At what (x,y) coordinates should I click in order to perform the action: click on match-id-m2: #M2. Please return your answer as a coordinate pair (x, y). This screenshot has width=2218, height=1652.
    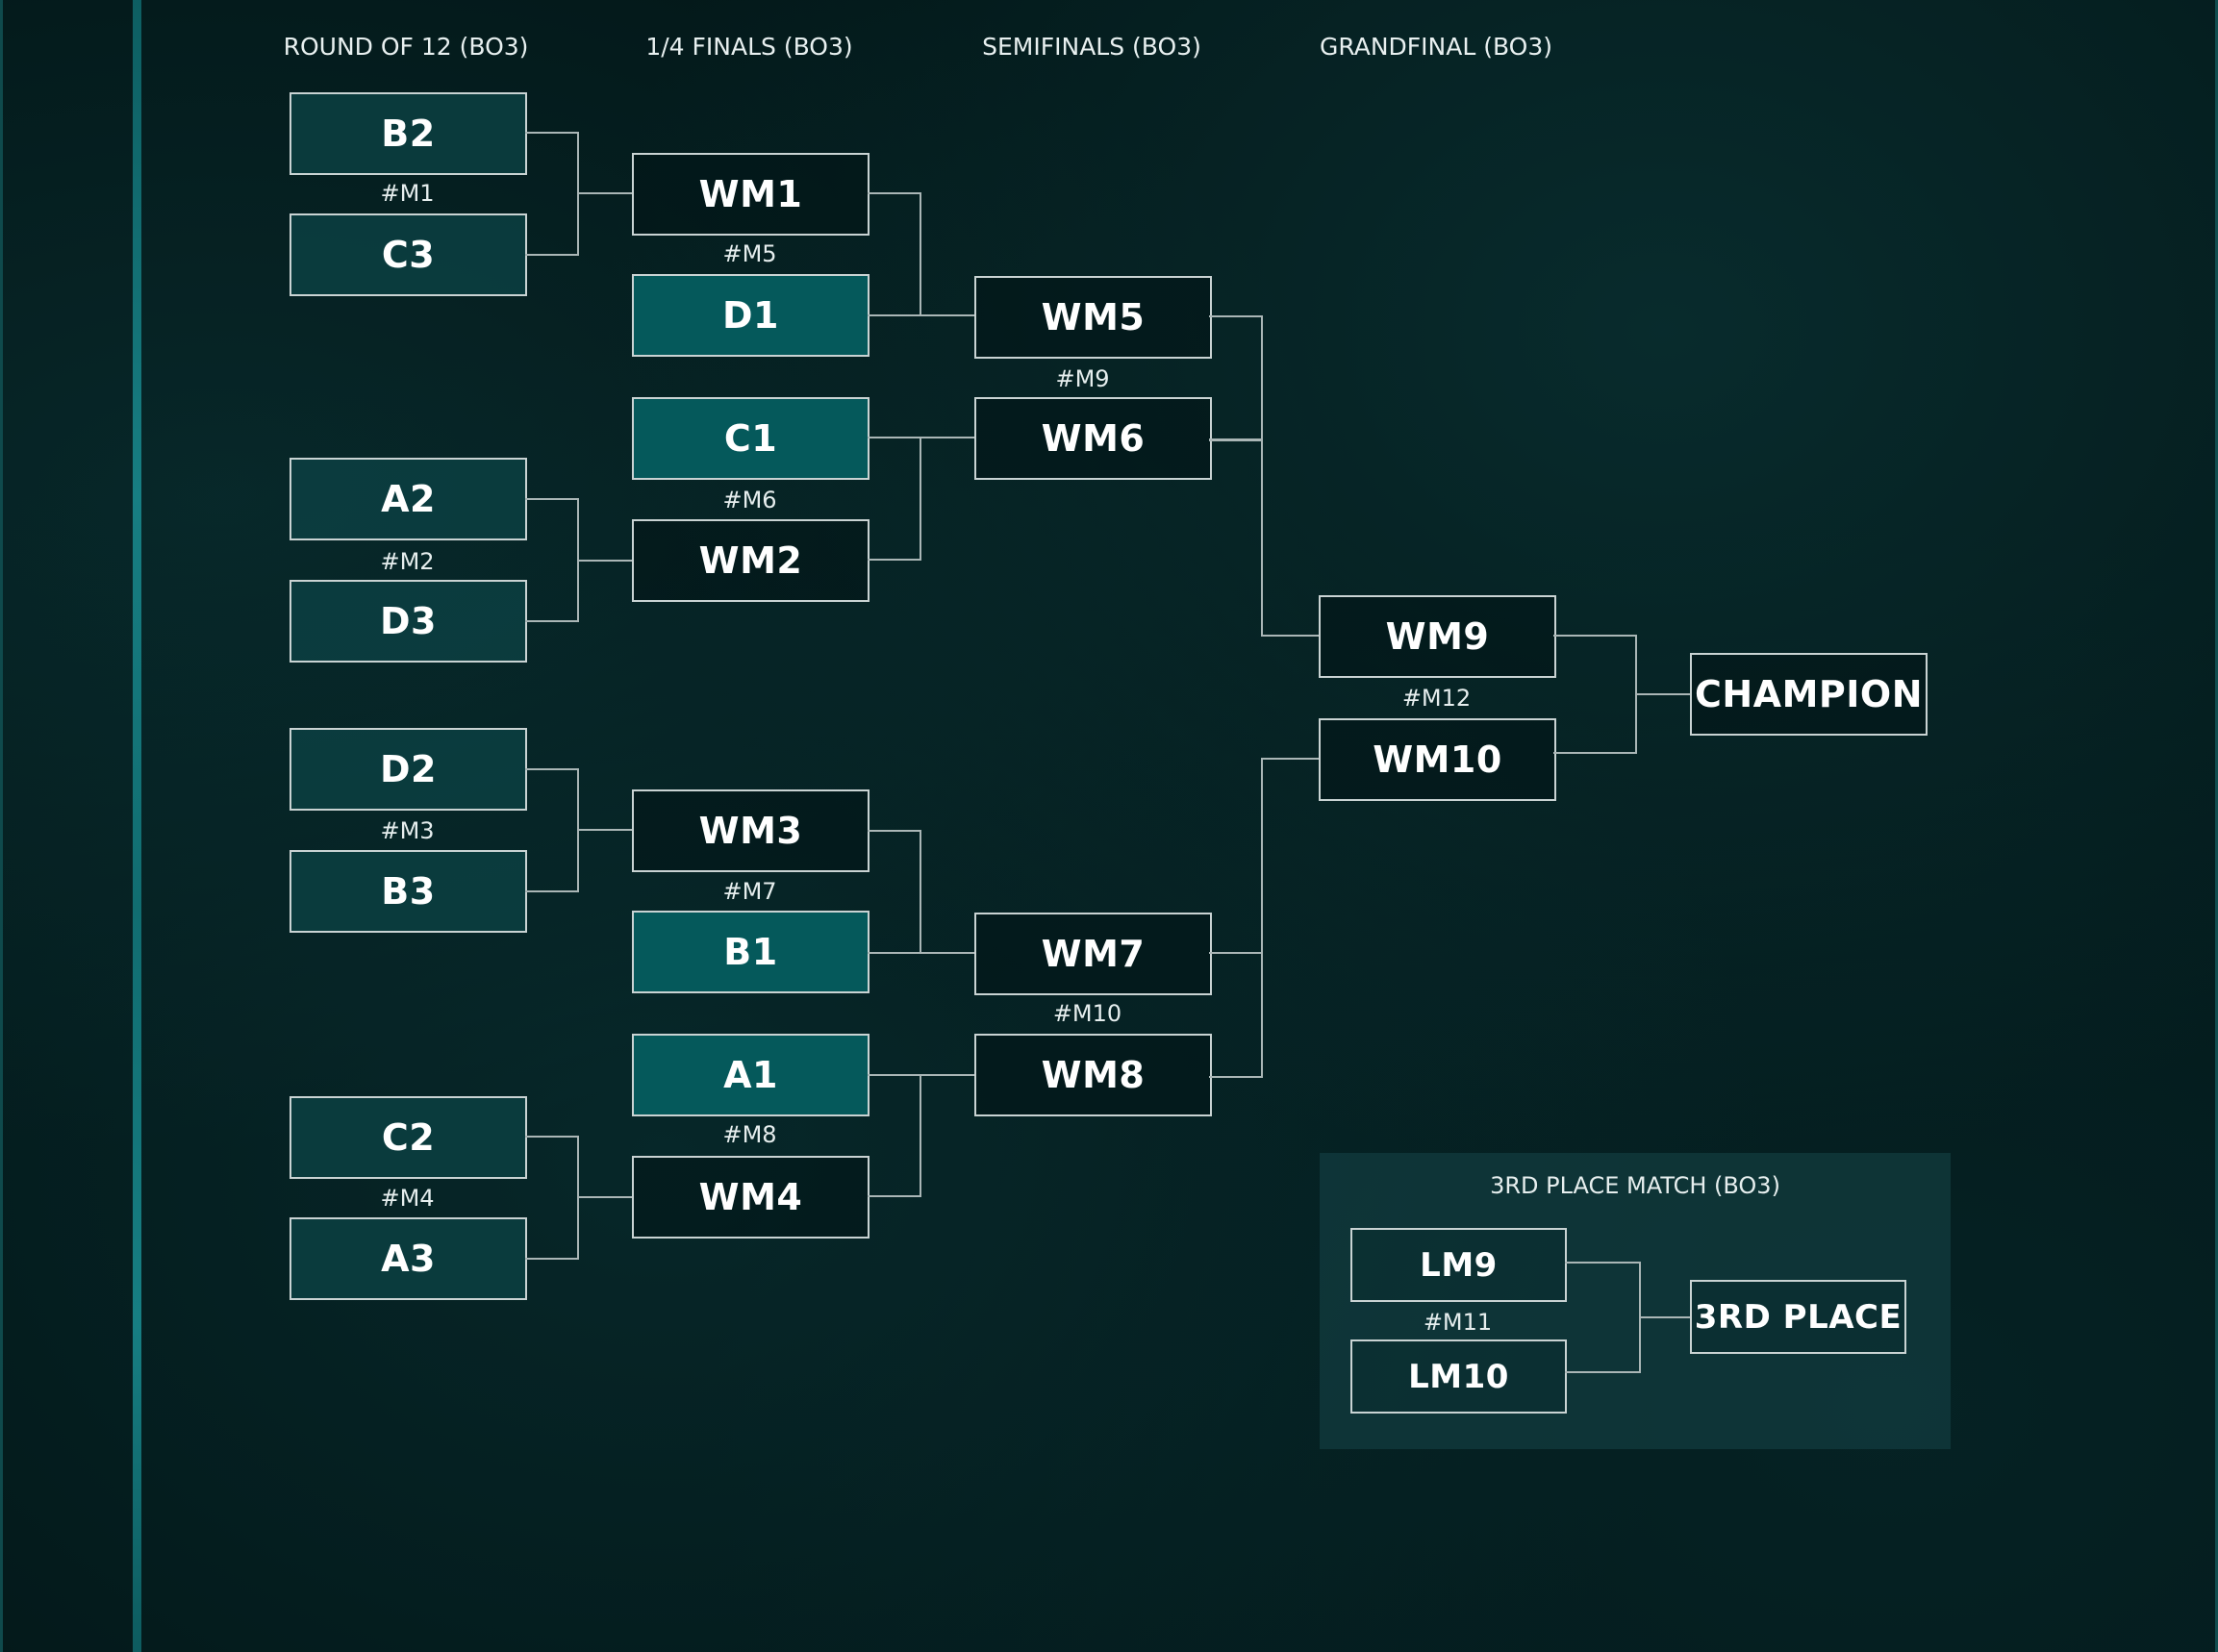
    Looking at the image, I should click on (407, 561).